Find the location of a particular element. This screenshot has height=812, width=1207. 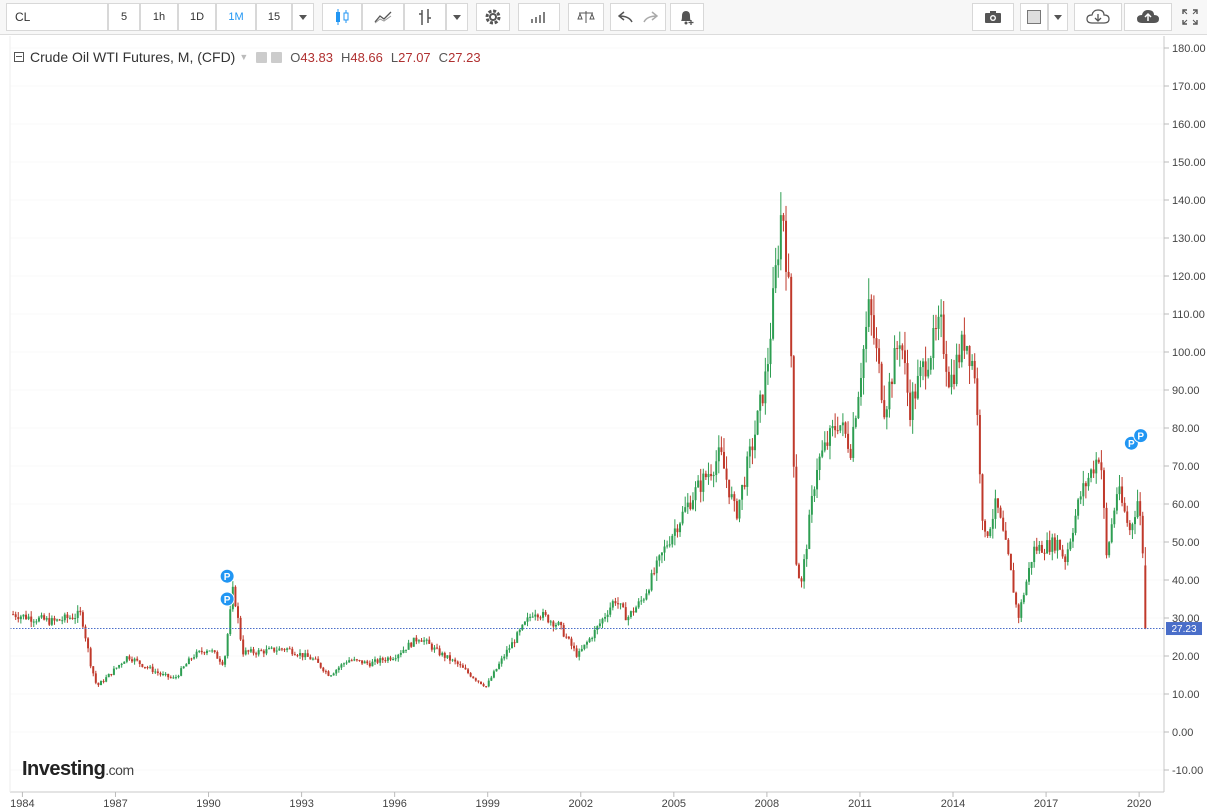

undo-icon is located at coordinates (626, 17).